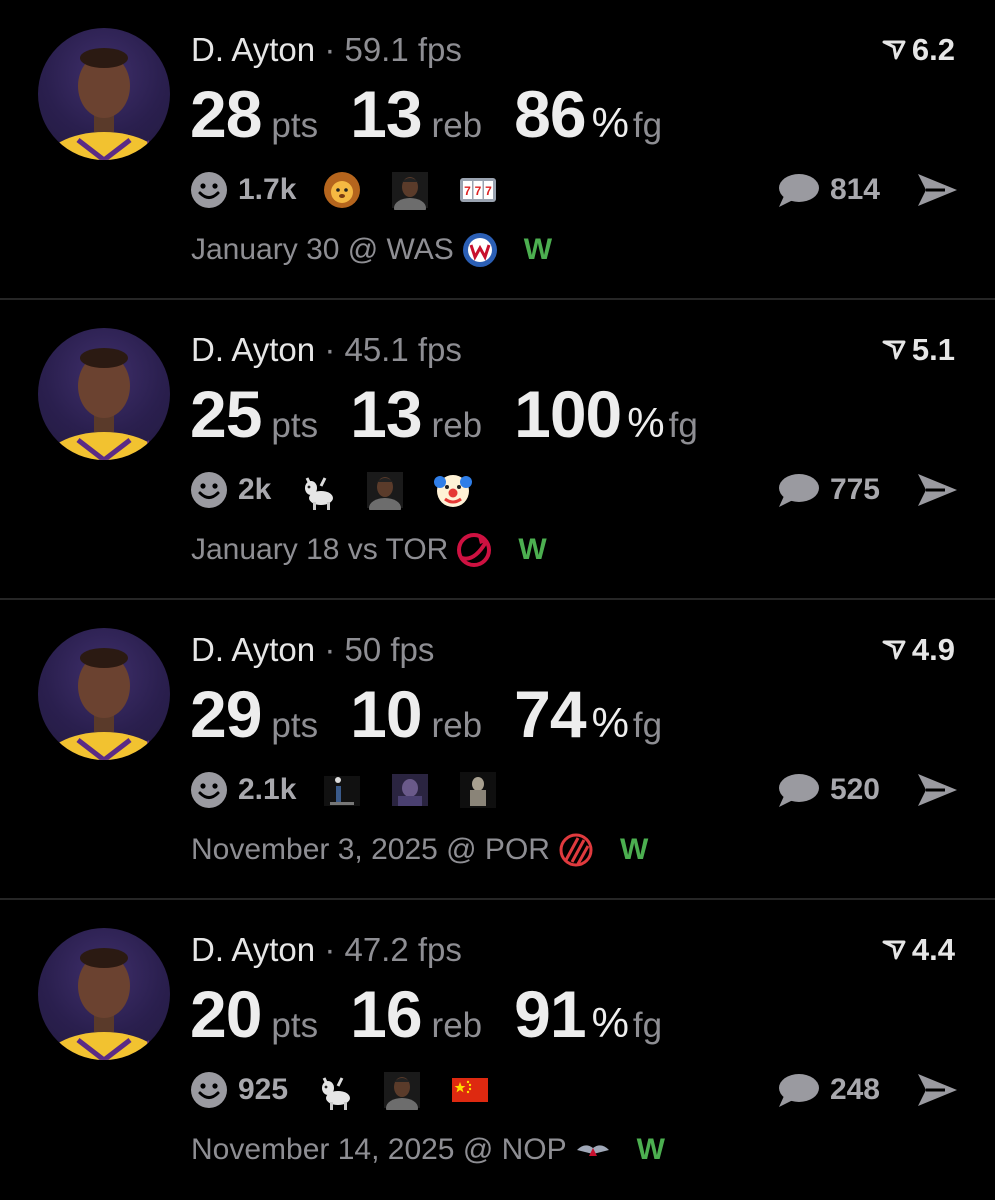  What do you see at coordinates (226, 114) in the screenshot?
I see `points-value: 28` at bounding box center [226, 114].